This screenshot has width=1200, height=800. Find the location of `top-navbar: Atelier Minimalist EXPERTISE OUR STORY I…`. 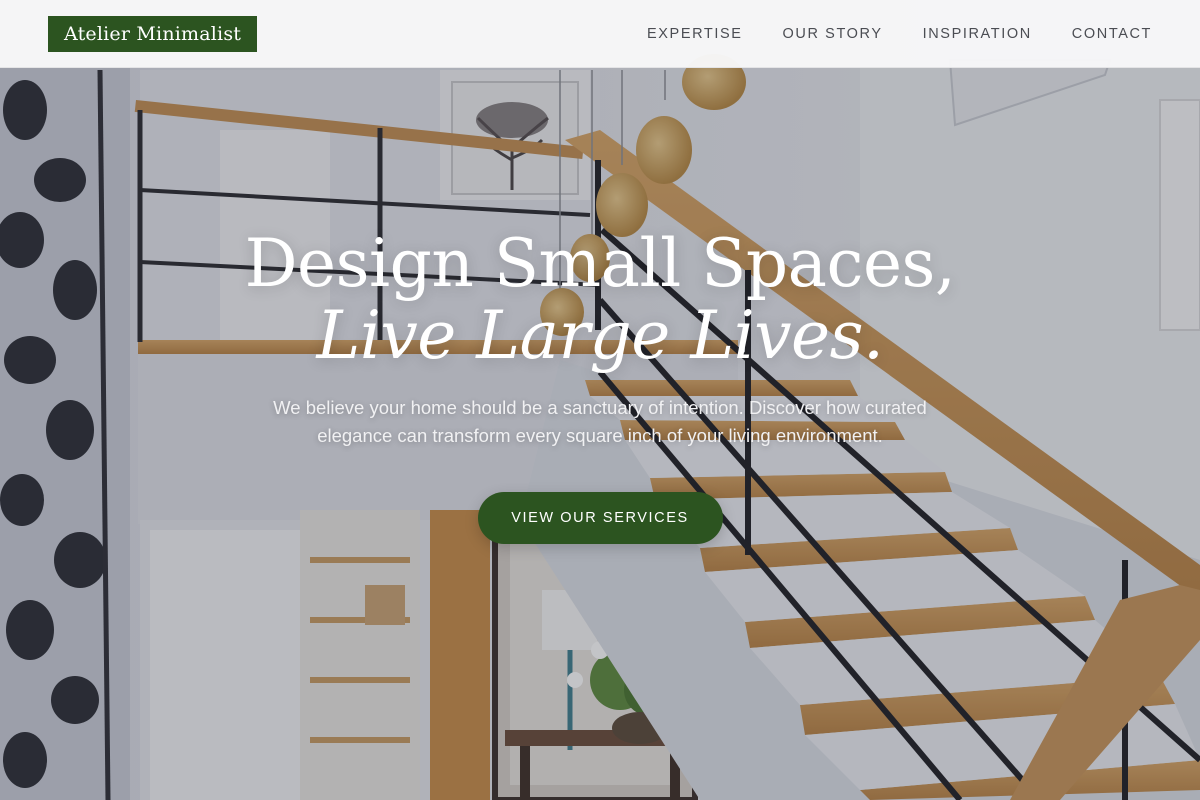

top-navbar: Atelier Minimalist EXPERTISE OUR STORY I… is located at coordinates (600, 34).